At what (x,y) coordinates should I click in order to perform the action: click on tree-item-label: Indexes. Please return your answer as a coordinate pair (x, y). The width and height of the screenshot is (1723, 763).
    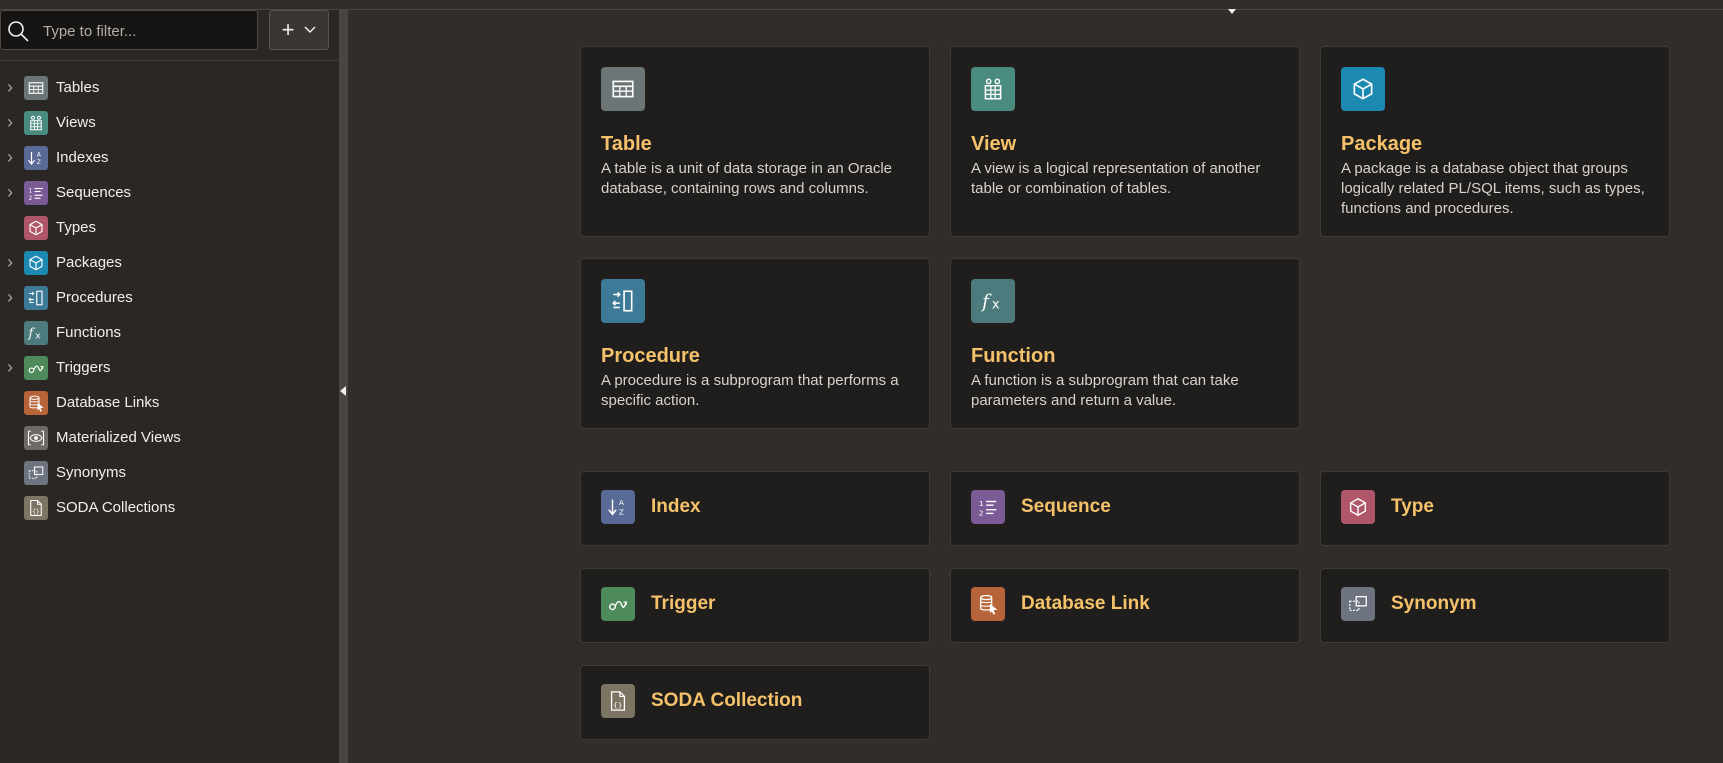
    Looking at the image, I should click on (82, 157).